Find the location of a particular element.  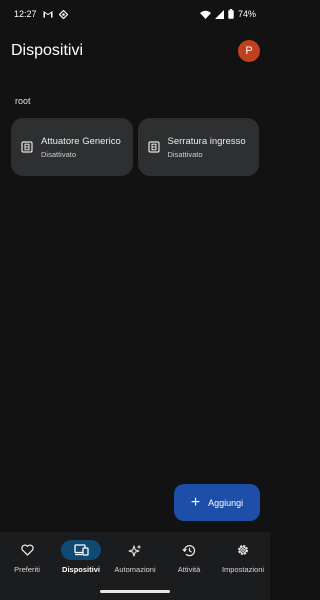

add-button-label: Aggiungi is located at coordinates (226, 502).